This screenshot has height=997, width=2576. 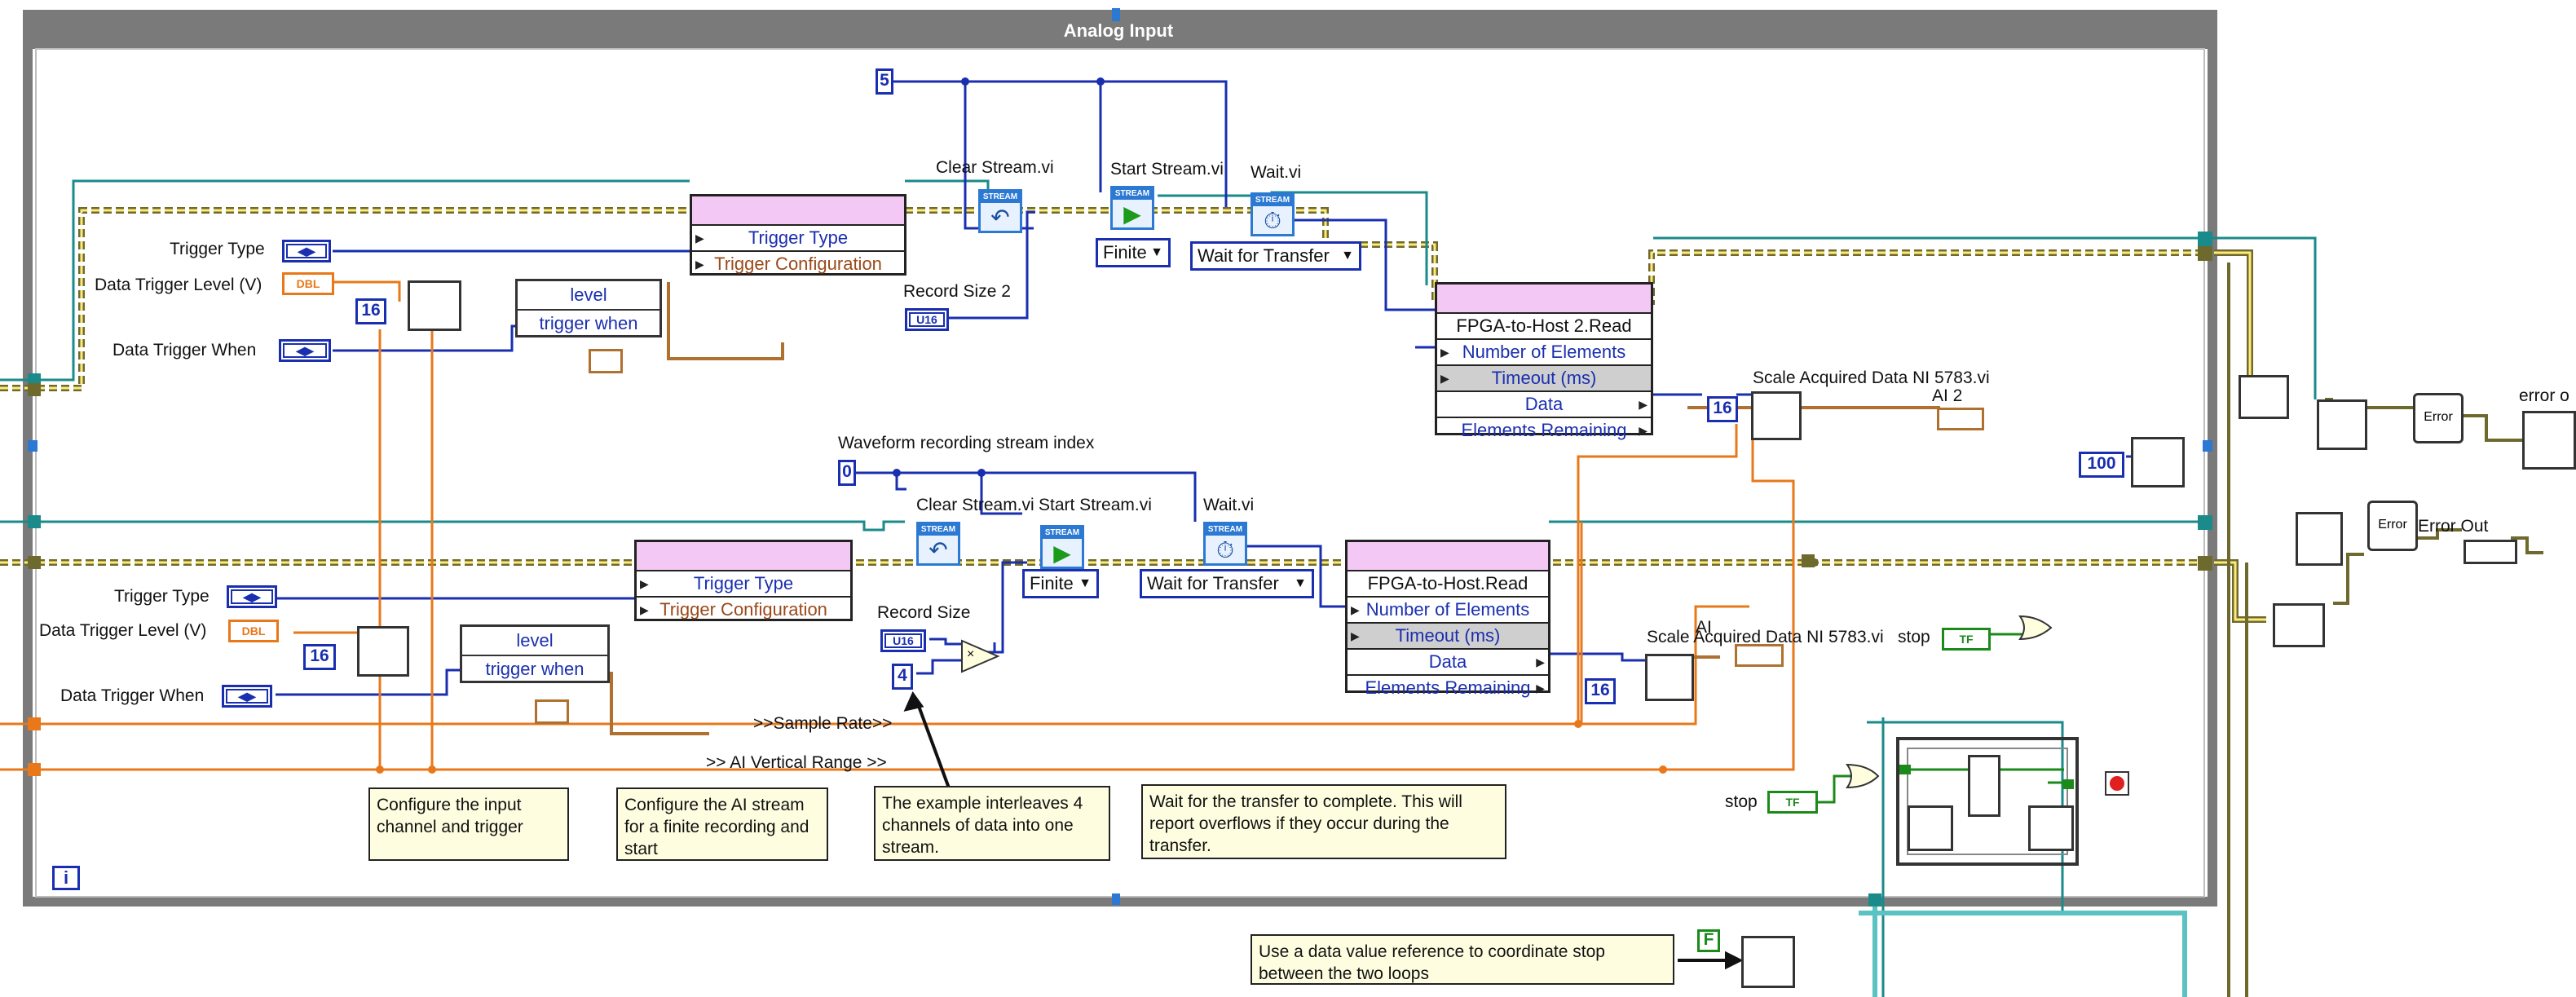 I want to click on play-icon: ▶, so click(x=1062, y=553).